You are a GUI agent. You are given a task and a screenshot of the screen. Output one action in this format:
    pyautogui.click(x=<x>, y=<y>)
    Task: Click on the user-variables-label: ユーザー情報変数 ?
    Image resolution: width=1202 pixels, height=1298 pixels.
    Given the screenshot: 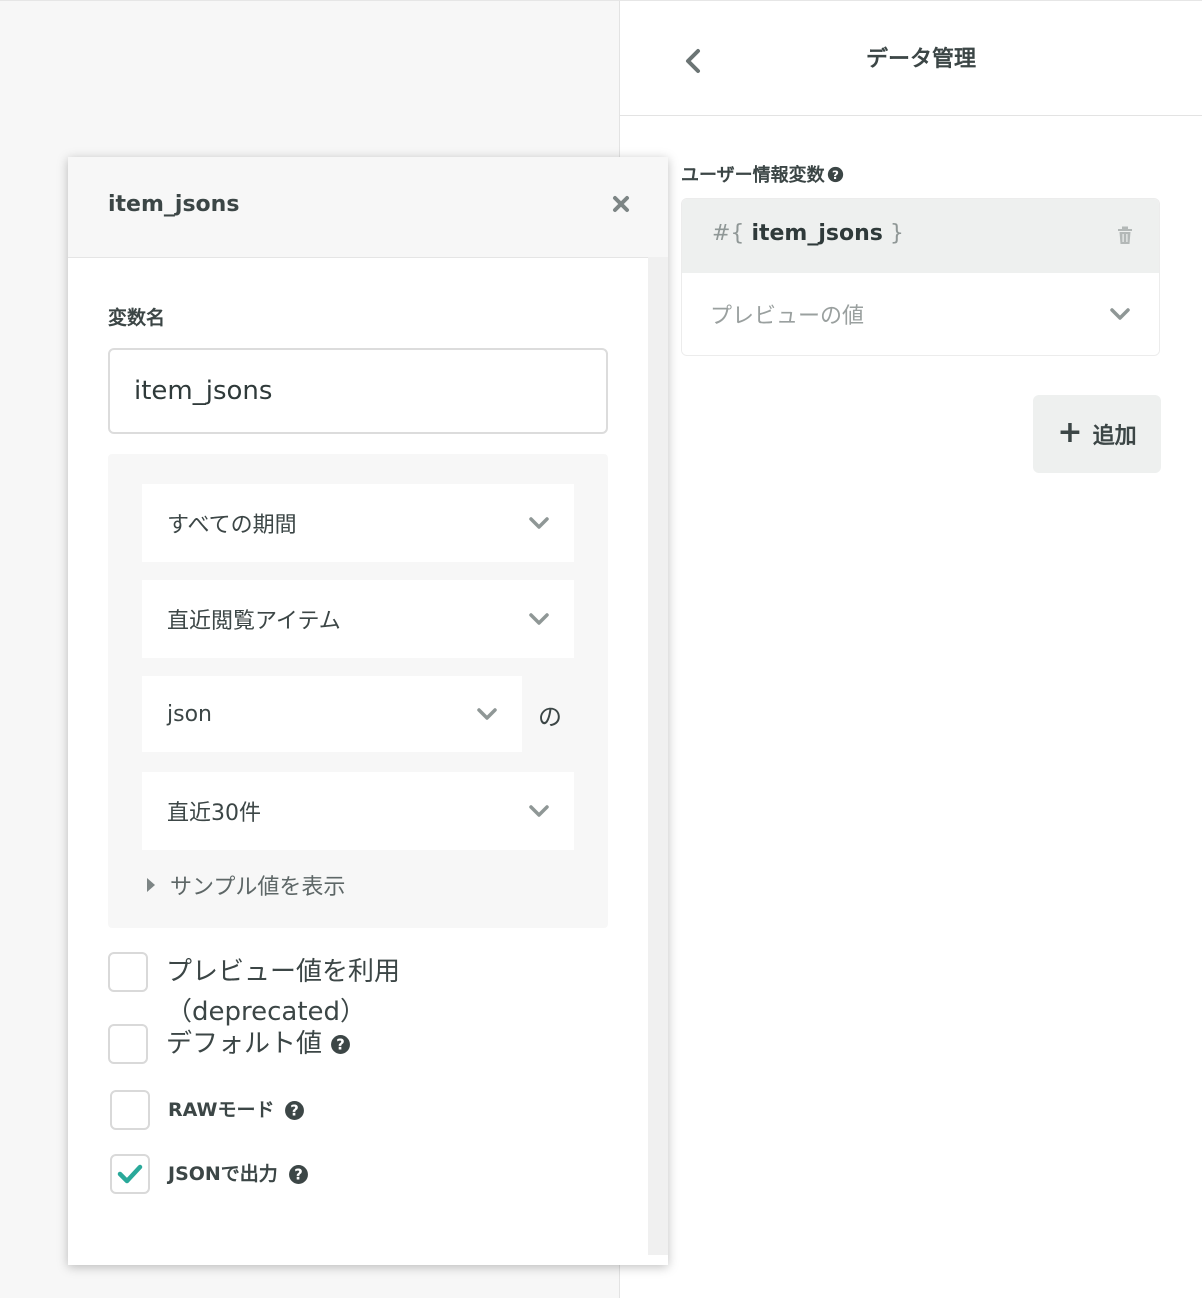 What is the action you would take?
    pyautogui.click(x=762, y=174)
    